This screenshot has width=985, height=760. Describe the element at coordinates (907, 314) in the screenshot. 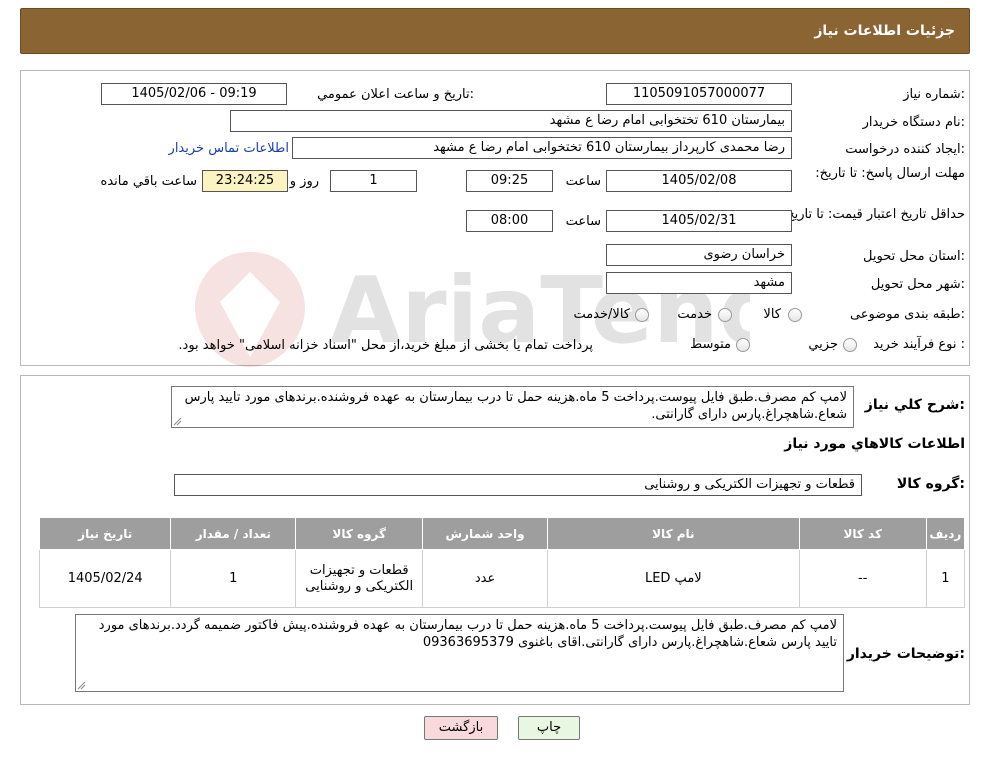

I see `category-label: طبقه بندی موضوعی:` at that location.